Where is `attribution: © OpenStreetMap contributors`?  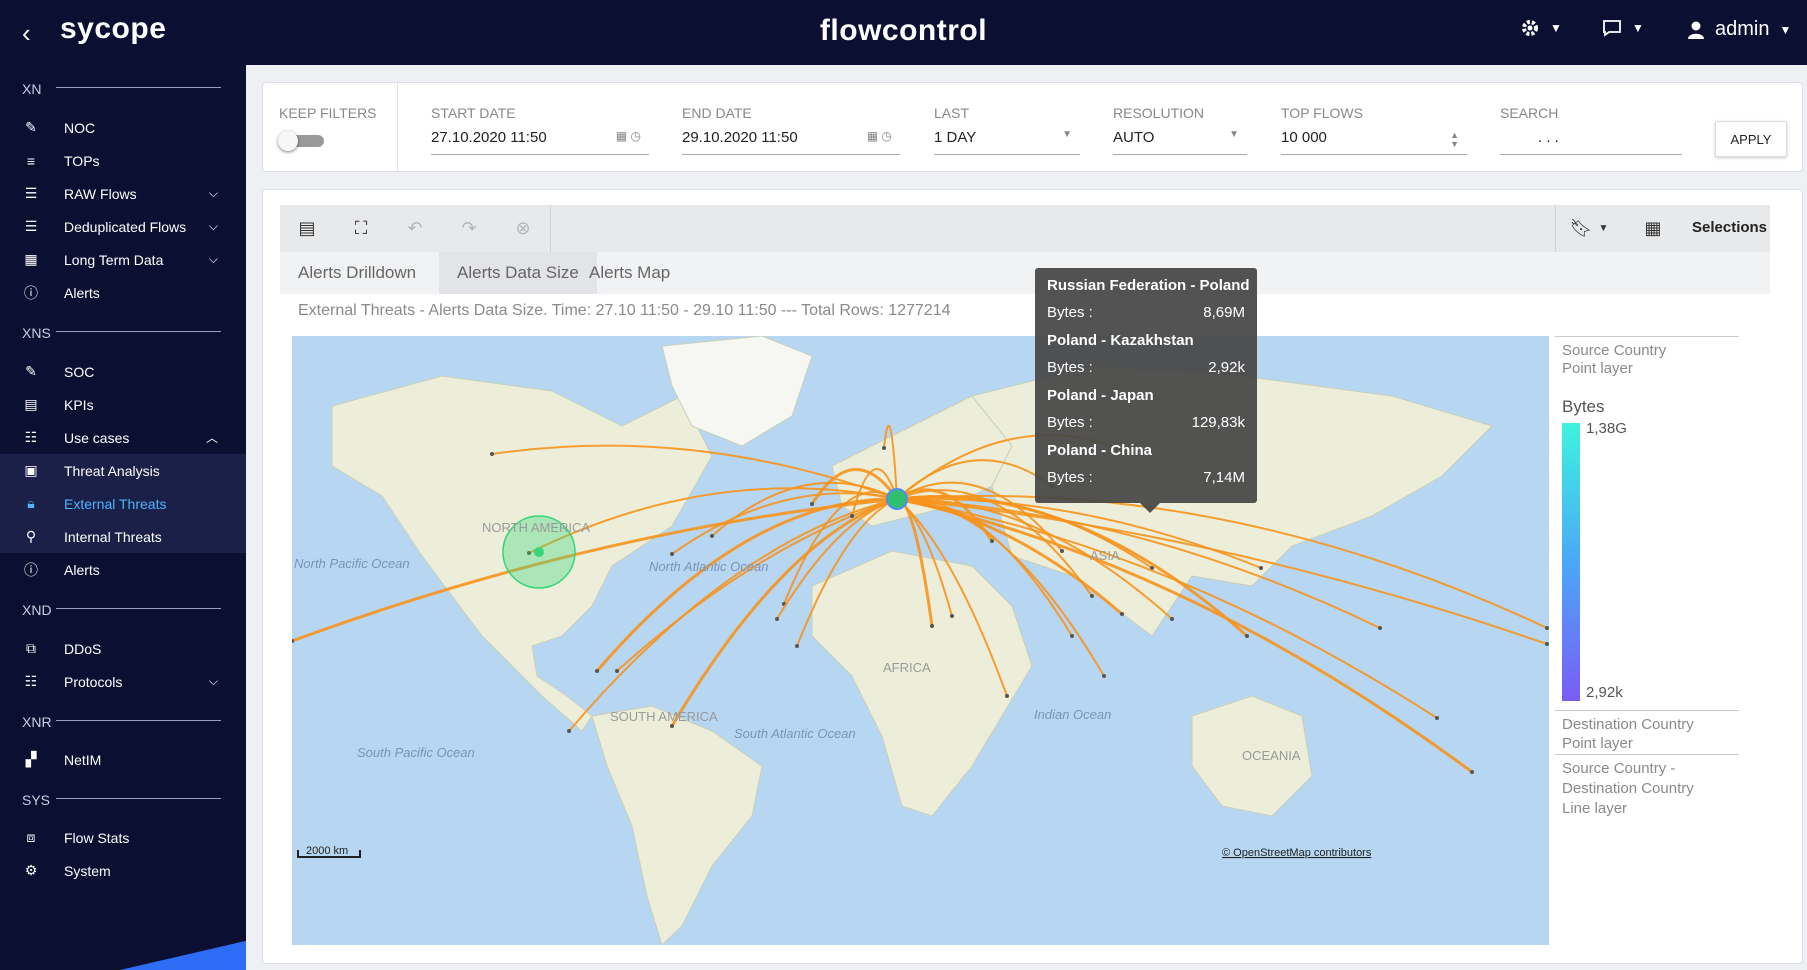
attribution: © OpenStreetMap contributors is located at coordinates (1297, 853).